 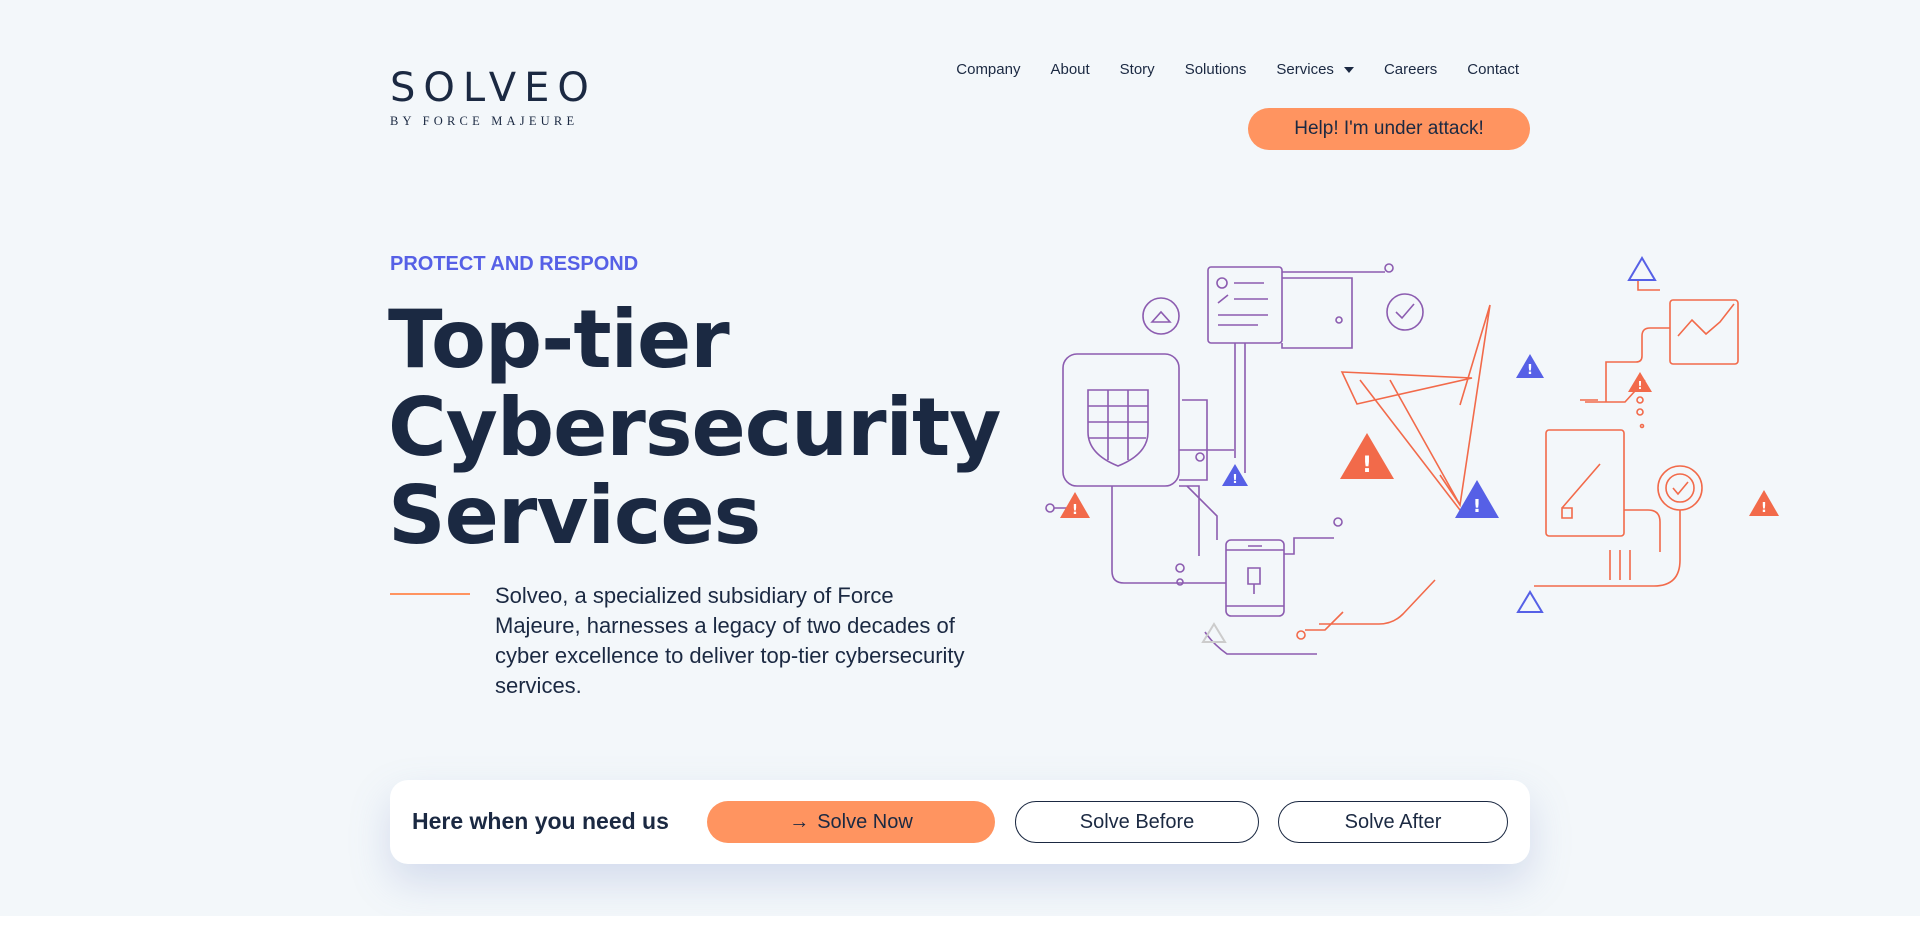 What do you see at coordinates (1348, 70) in the screenshot?
I see `chevron-down-icon` at bounding box center [1348, 70].